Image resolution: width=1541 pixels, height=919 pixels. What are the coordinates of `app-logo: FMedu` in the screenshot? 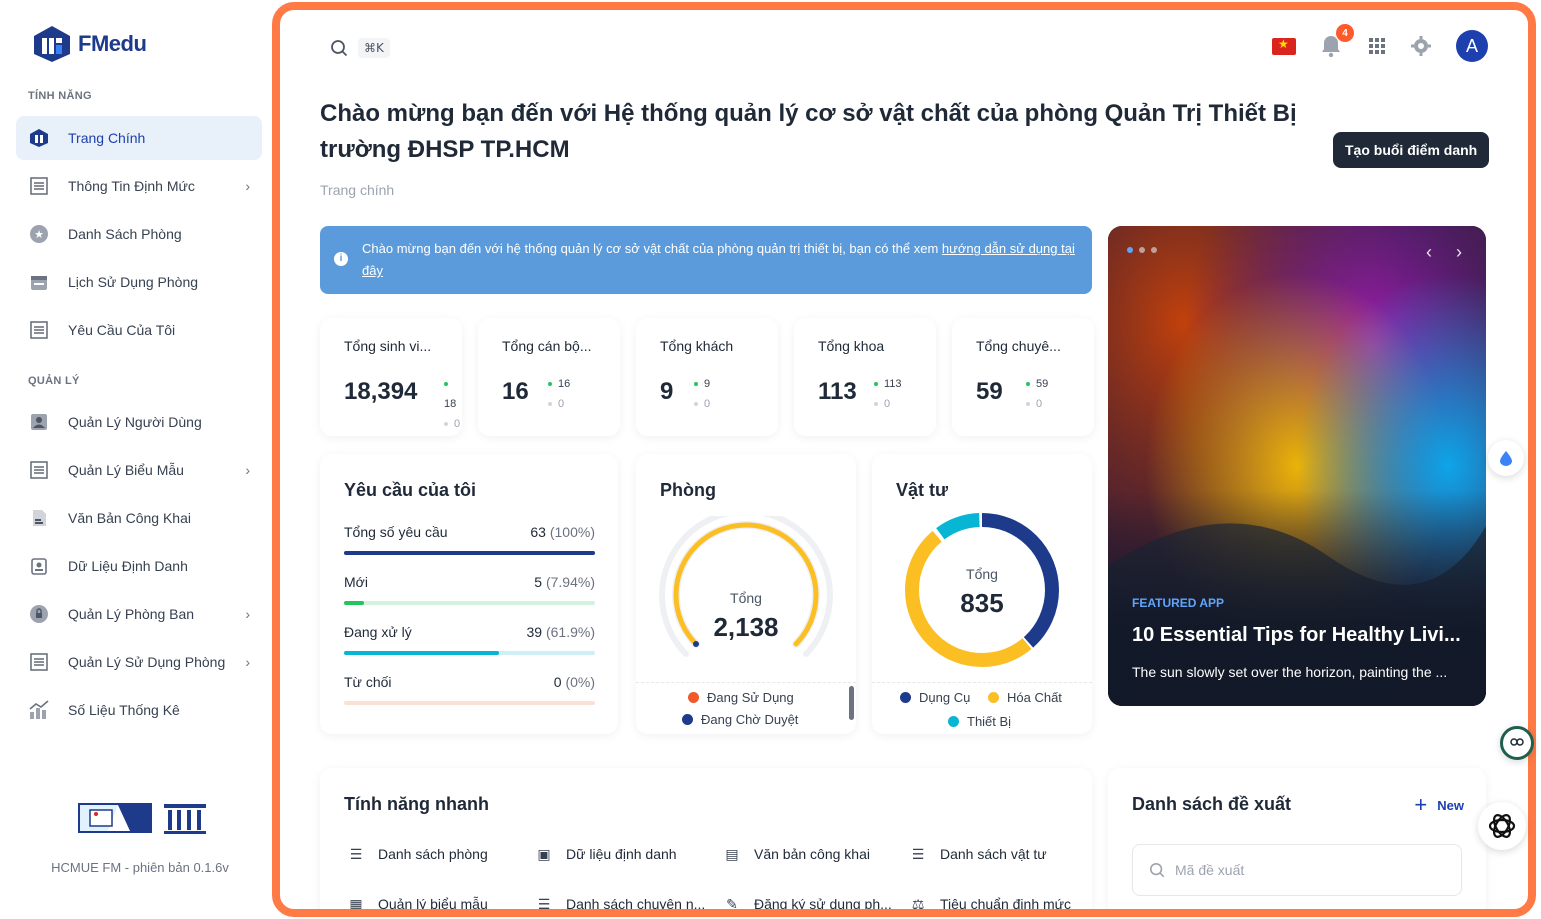 It's located at (89, 44).